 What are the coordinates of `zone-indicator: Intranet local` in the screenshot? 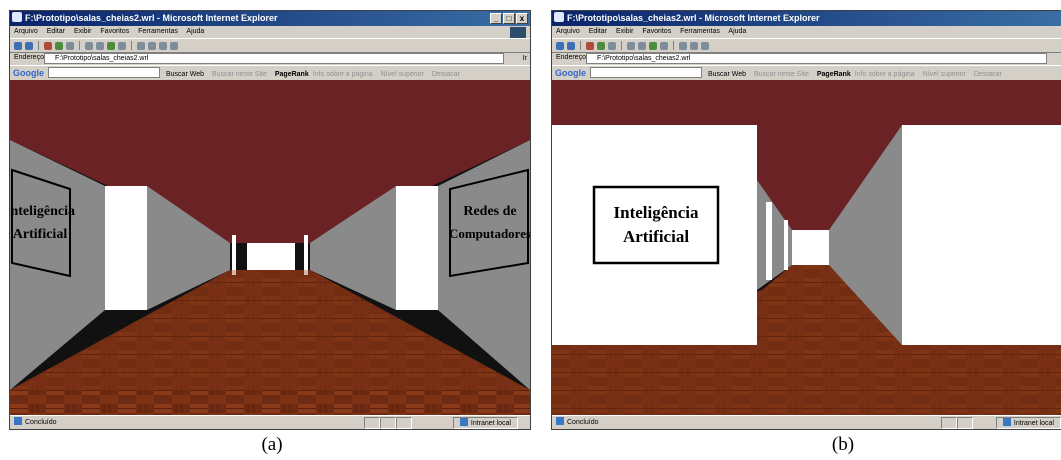 It's located at (1028, 423).